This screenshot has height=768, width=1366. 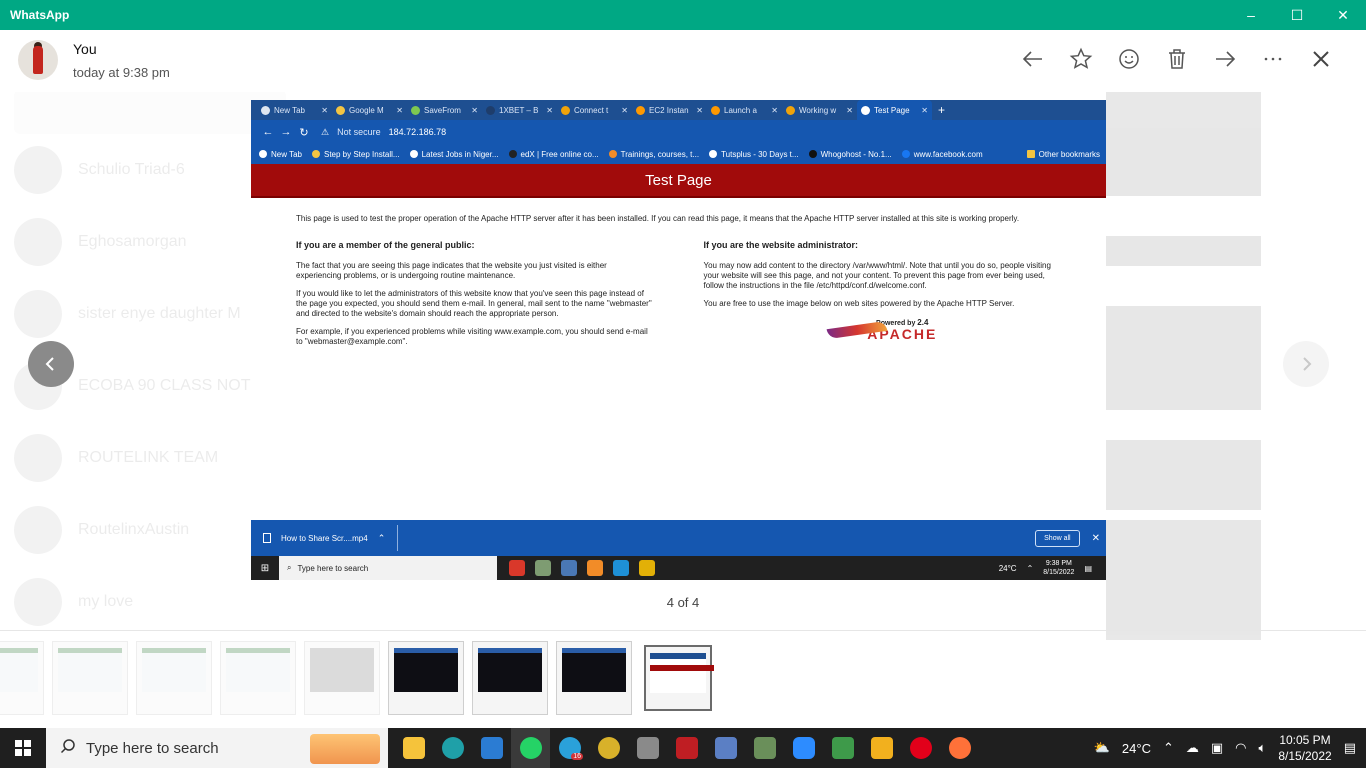 What do you see at coordinates (608, 748) in the screenshot?
I see `app-icon` at bounding box center [608, 748].